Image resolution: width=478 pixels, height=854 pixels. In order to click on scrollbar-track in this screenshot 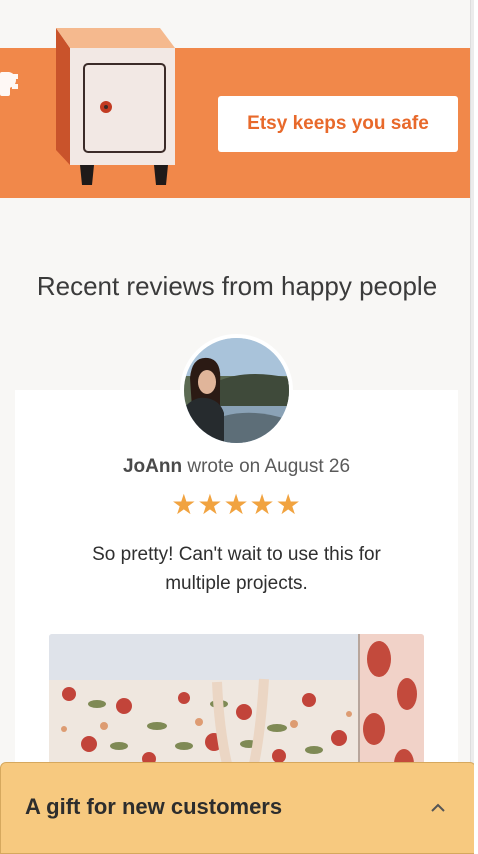, I will do `click(472, 427)`.